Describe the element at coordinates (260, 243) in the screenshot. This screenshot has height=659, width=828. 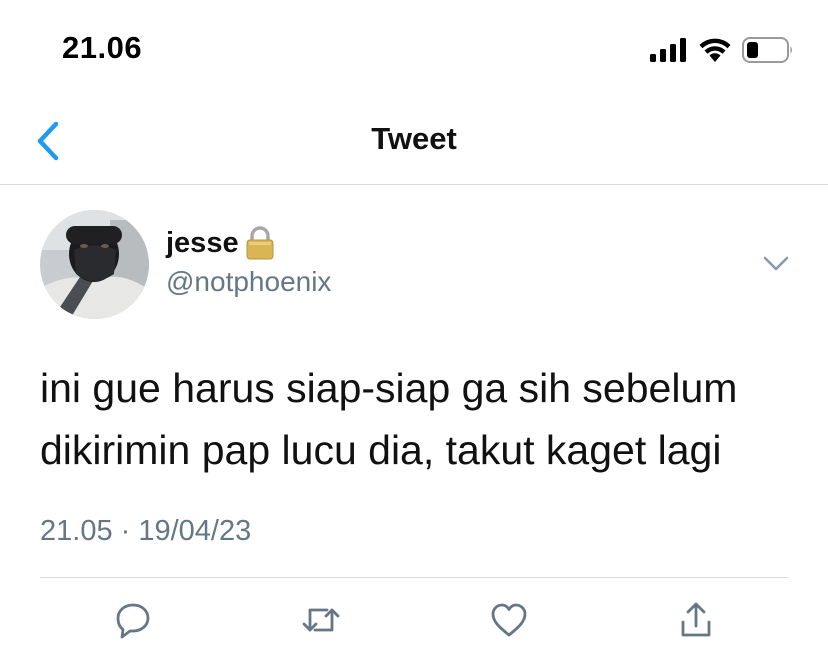
I see `lock-icon` at that location.